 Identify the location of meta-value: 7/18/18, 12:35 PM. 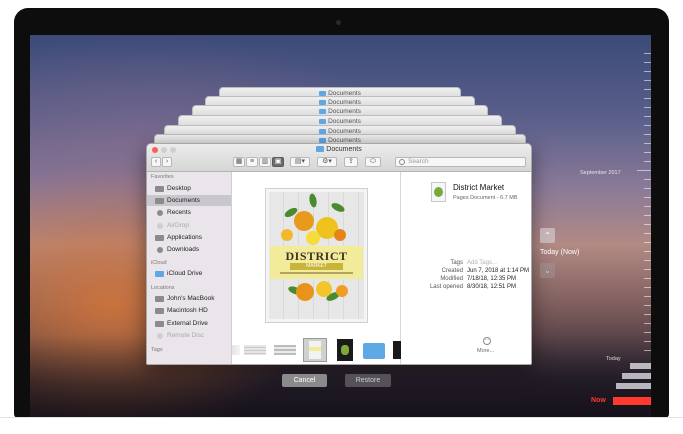
(492, 279).